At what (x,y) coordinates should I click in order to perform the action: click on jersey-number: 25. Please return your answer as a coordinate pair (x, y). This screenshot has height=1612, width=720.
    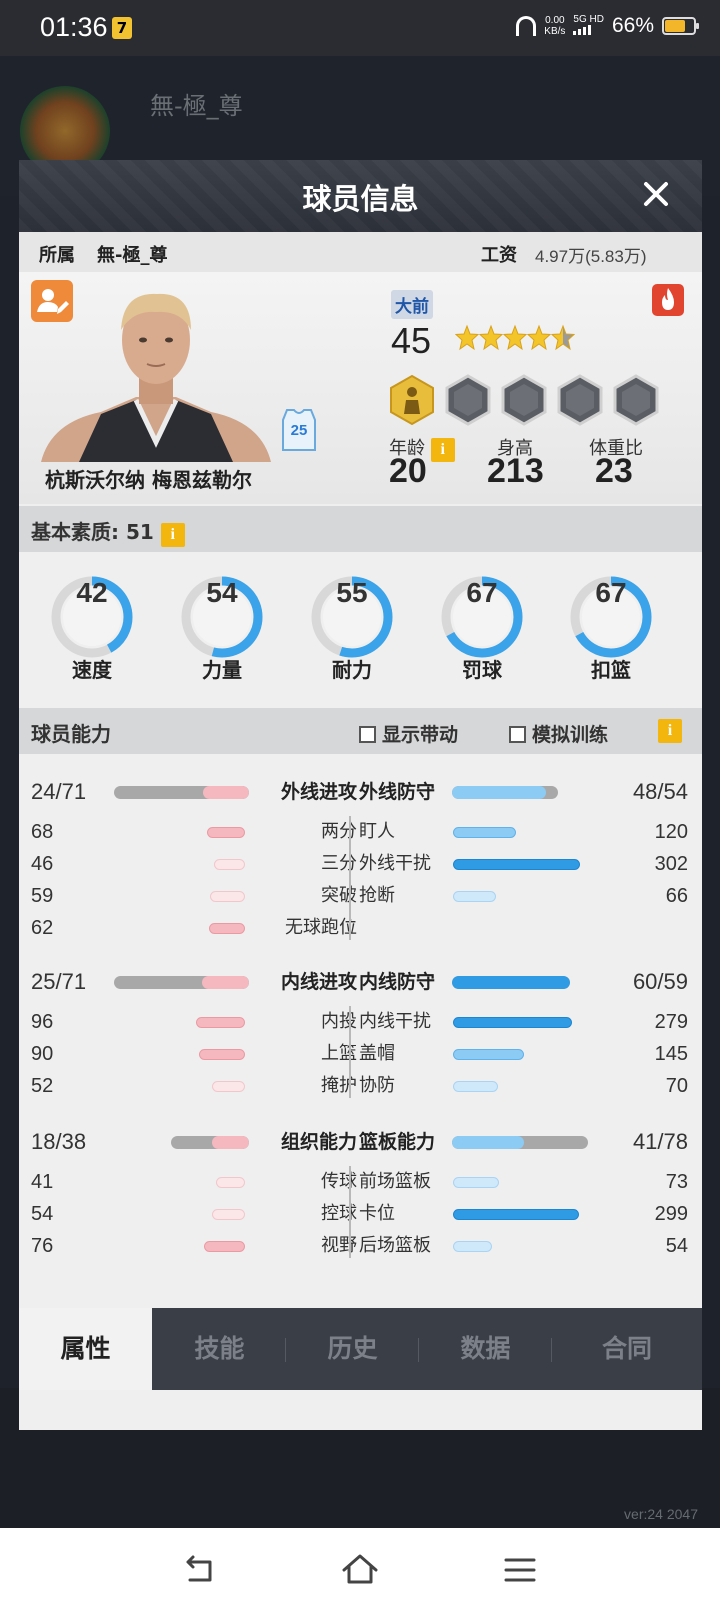
    Looking at the image, I should click on (299, 430).